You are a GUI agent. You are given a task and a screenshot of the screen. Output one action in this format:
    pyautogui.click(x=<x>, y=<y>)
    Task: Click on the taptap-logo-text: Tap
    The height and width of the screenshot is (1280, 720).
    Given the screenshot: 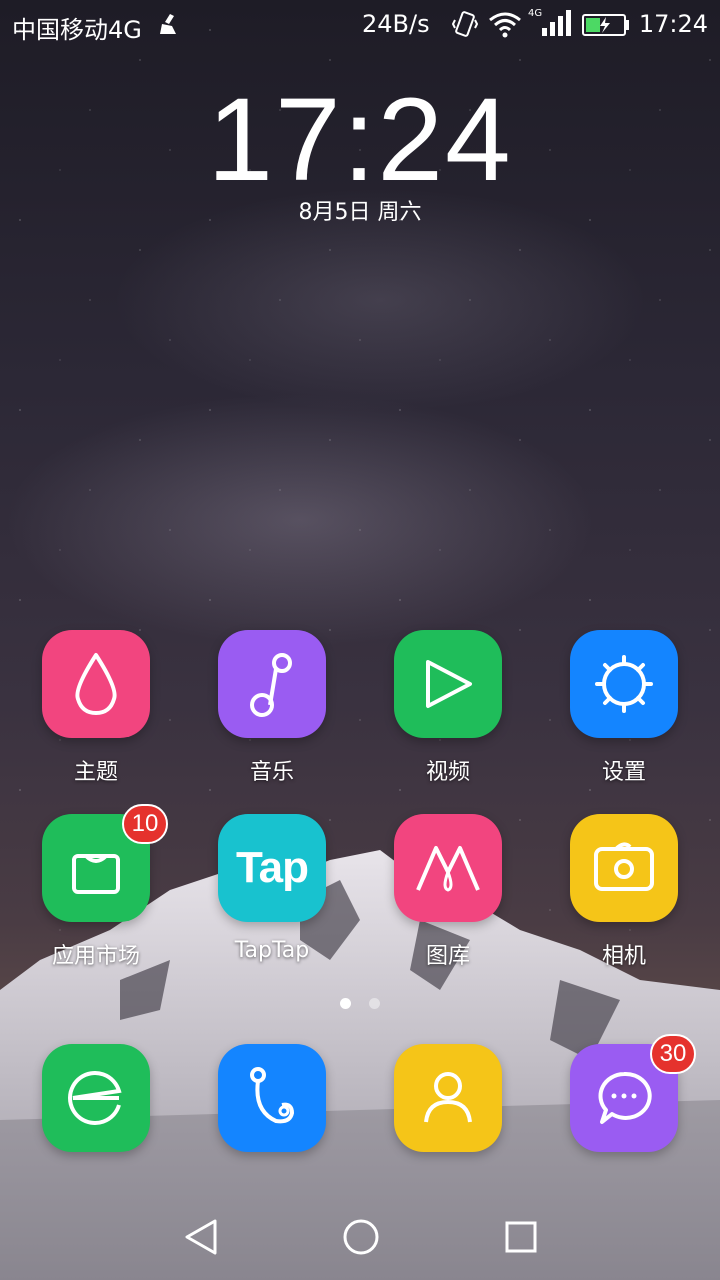 What is the action you would take?
    pyautogui.click(x=272, y=867)
    